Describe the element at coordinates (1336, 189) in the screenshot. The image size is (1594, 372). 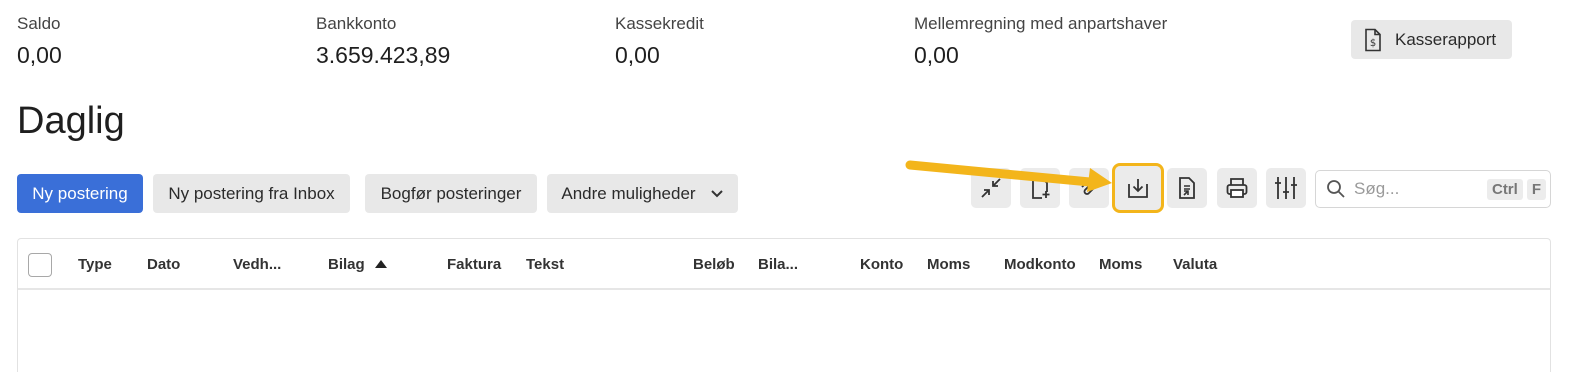
I see `search-icon` at that location.